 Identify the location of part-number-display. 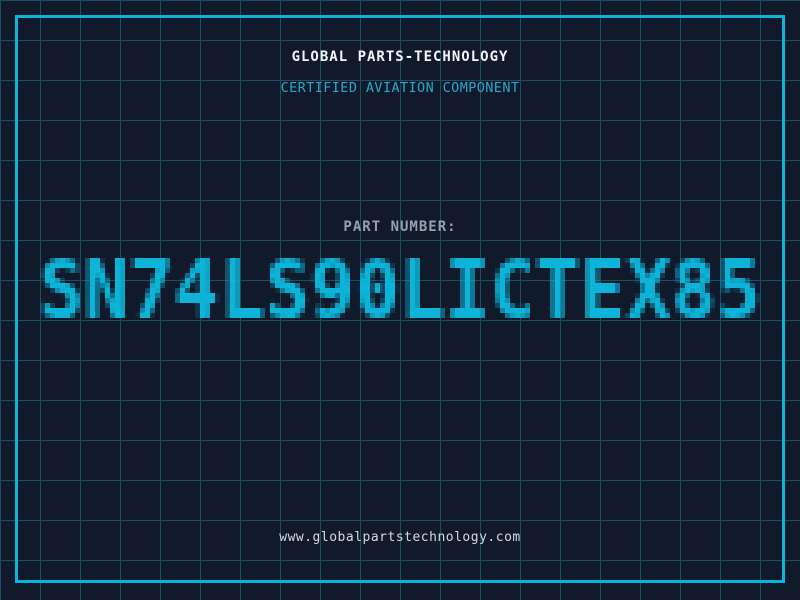
(400, 298).